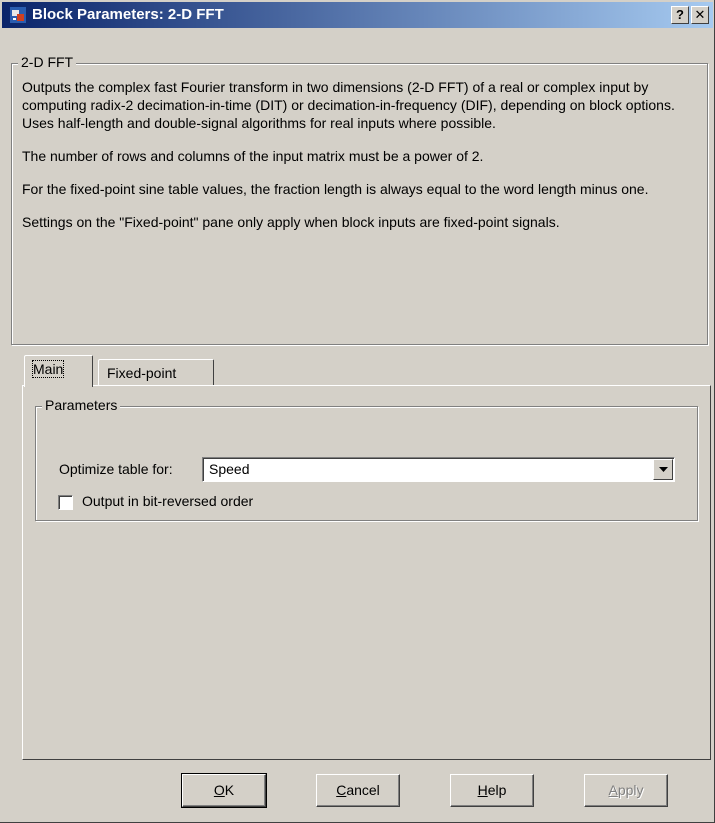  I want to click on optimize-table-label: Optimize table for:, so click(116, 469).